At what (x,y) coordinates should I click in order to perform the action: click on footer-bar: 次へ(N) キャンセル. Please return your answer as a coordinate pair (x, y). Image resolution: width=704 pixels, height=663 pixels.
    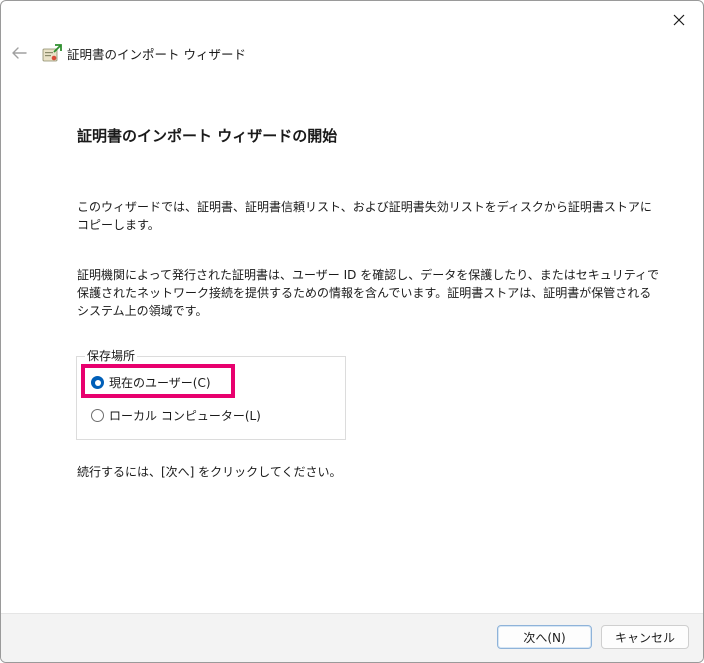
    Looking at the image, I should click on (352, 637).